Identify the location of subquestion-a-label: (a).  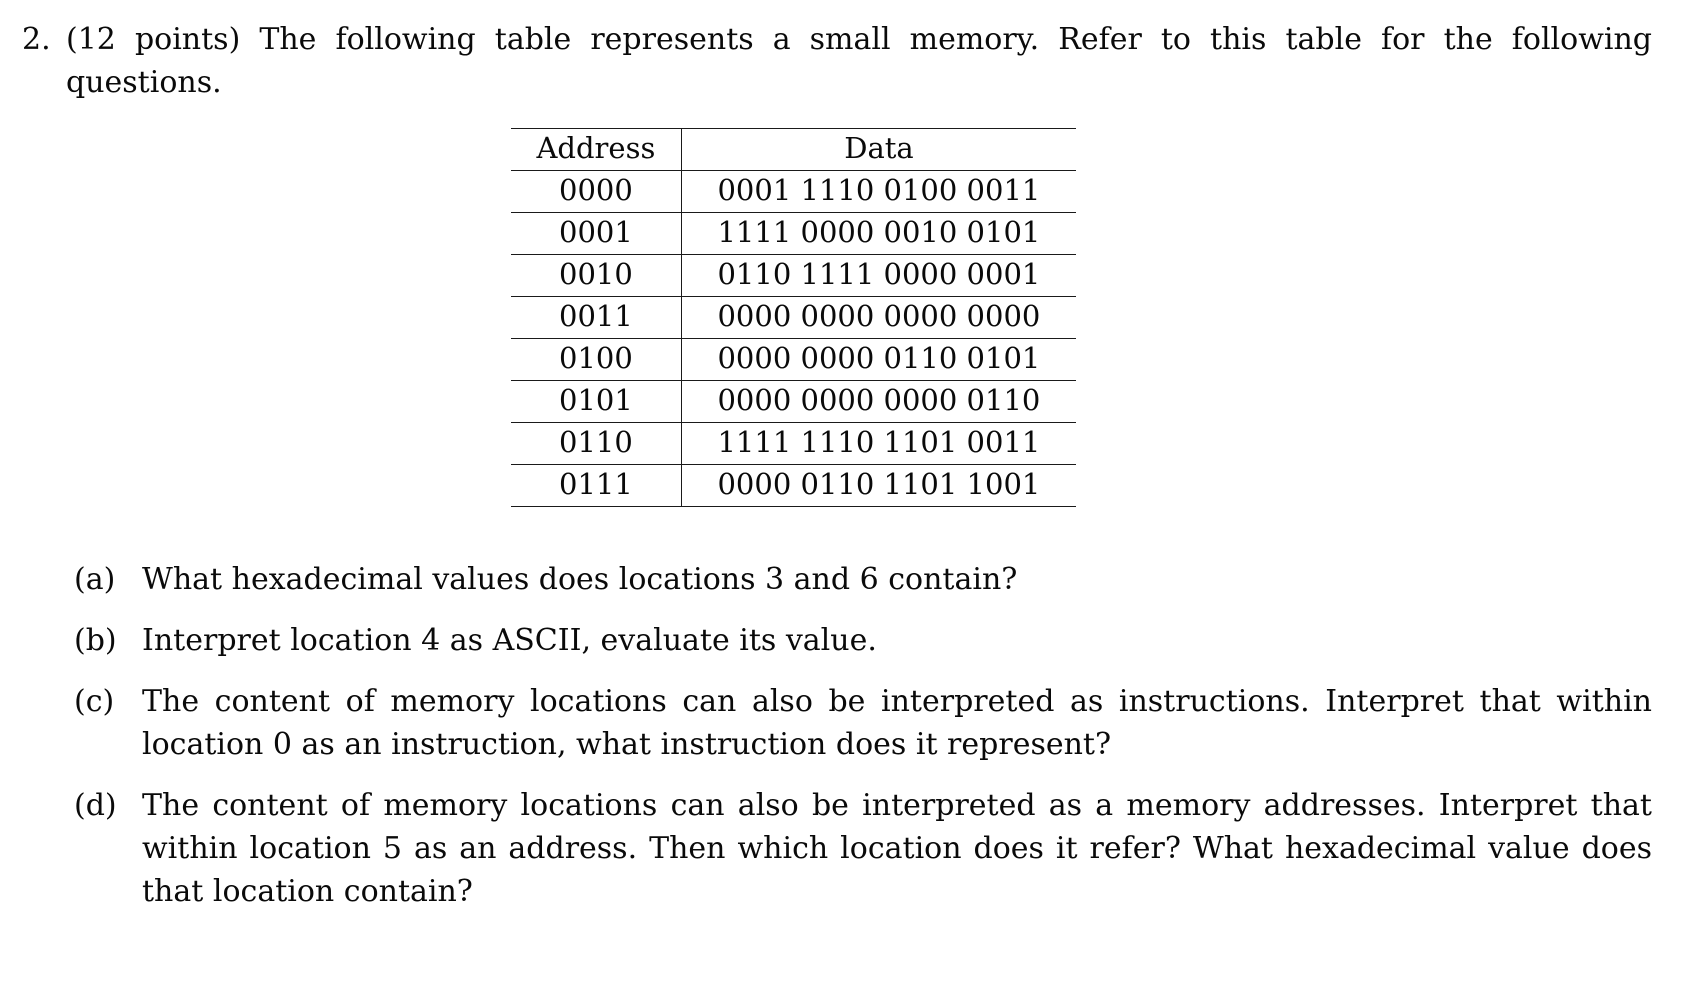
(95, 579).